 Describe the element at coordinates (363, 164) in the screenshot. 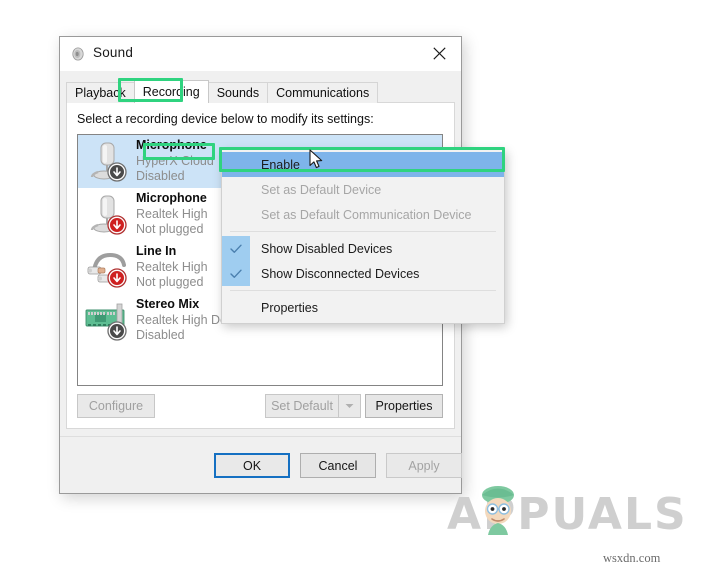

I see `context-menu-item-enable: Enable` at that location.